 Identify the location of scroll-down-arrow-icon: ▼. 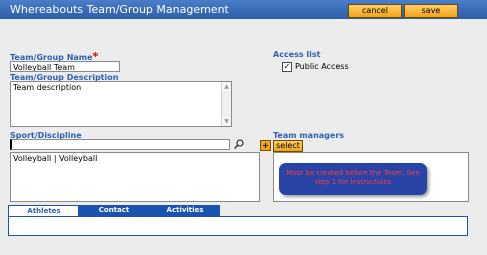
(226, 121).